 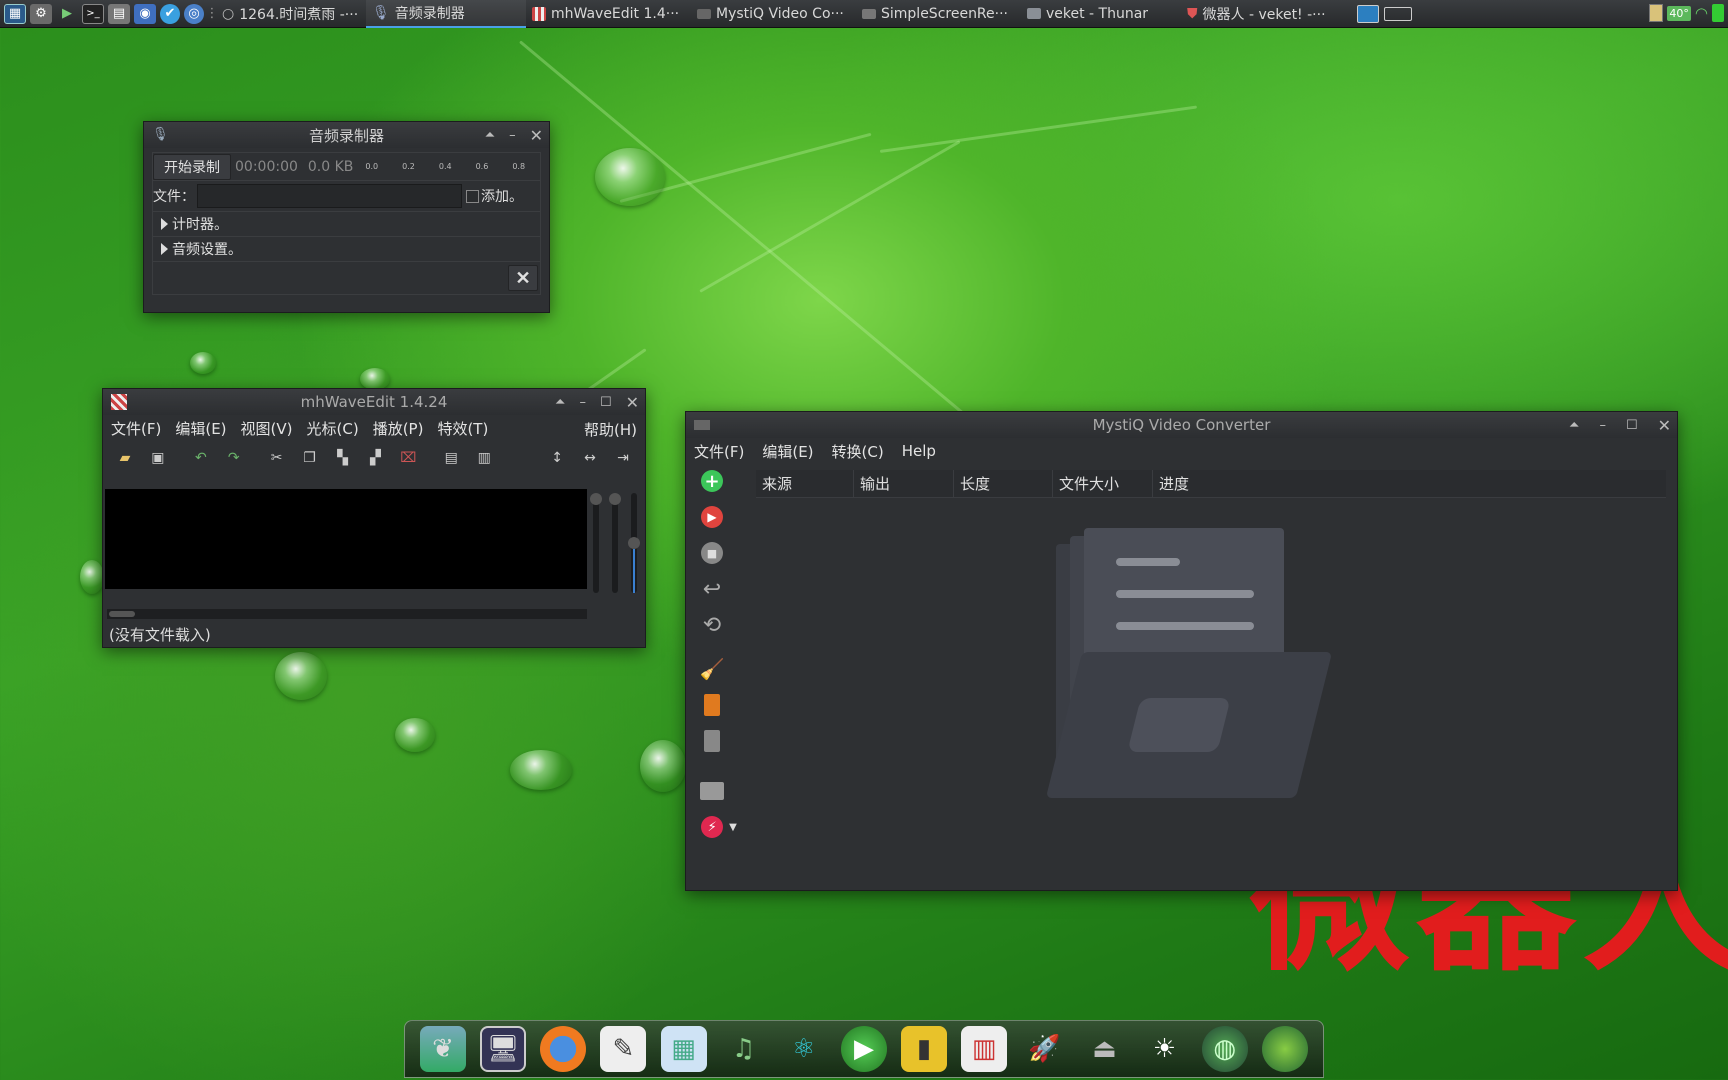 What do you see at coordinates (67, 14) in the screenshot?
I see `play-icon: ▶` at bounding box center [67, 14].